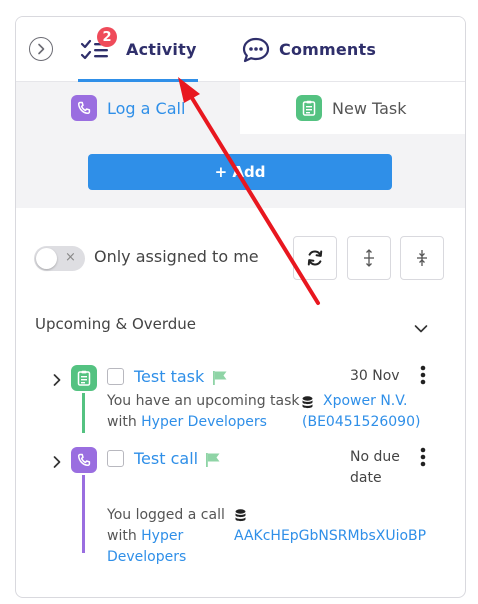 The height and width of the screenshot is (604, 478). Describe the element at coordinates (361, 422) in the screenshot. I see `entity-id: (BE0451526090)` at that location.